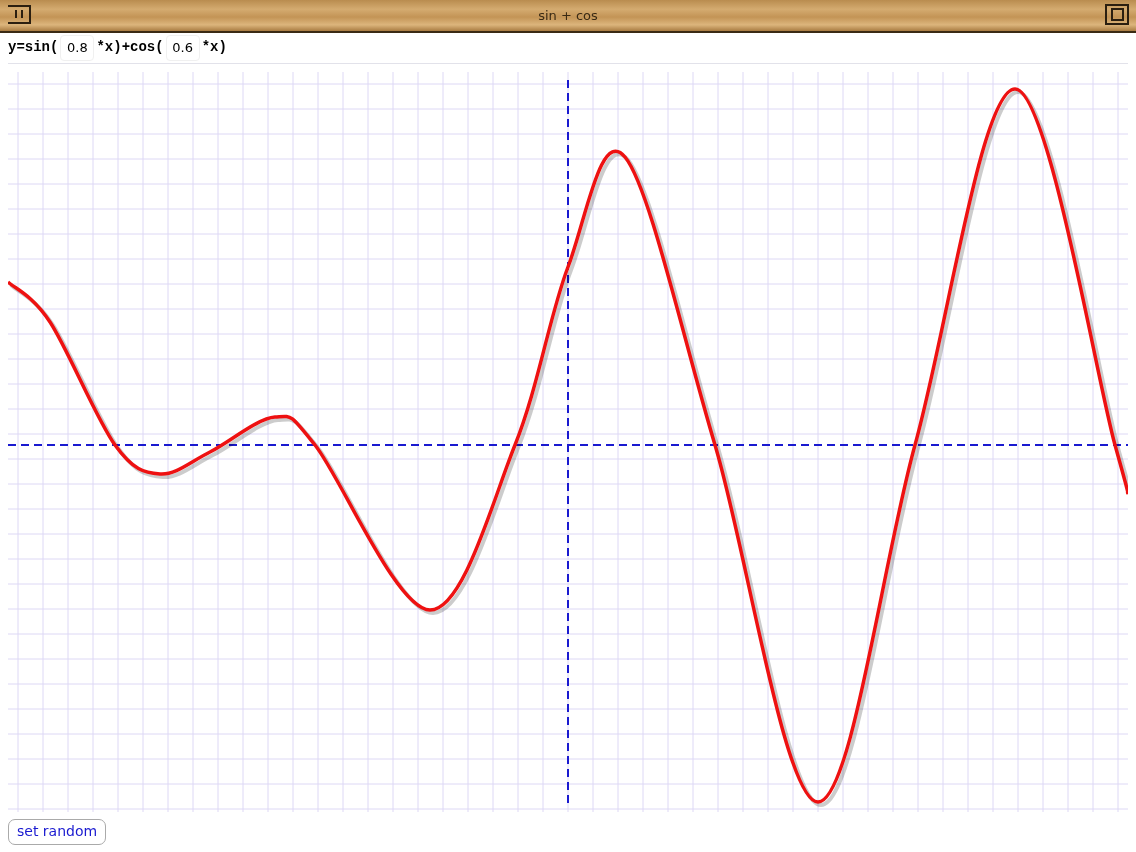  I want to click on formula-text: y=sin(, so click(33, 48).